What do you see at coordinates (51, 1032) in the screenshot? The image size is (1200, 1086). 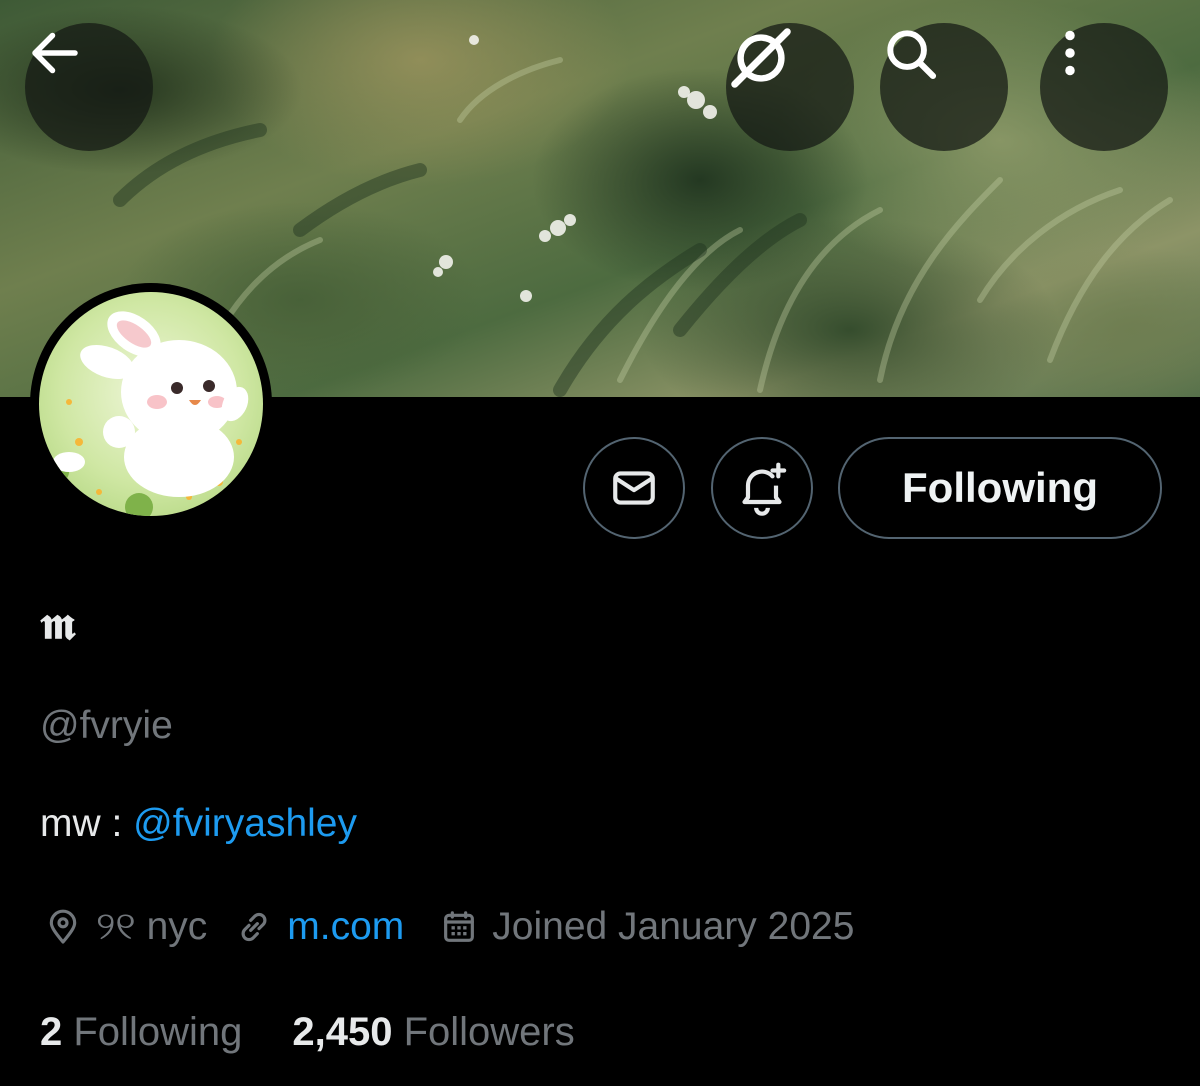 I see `following-count: 2` at bounding box center [51, 1032].